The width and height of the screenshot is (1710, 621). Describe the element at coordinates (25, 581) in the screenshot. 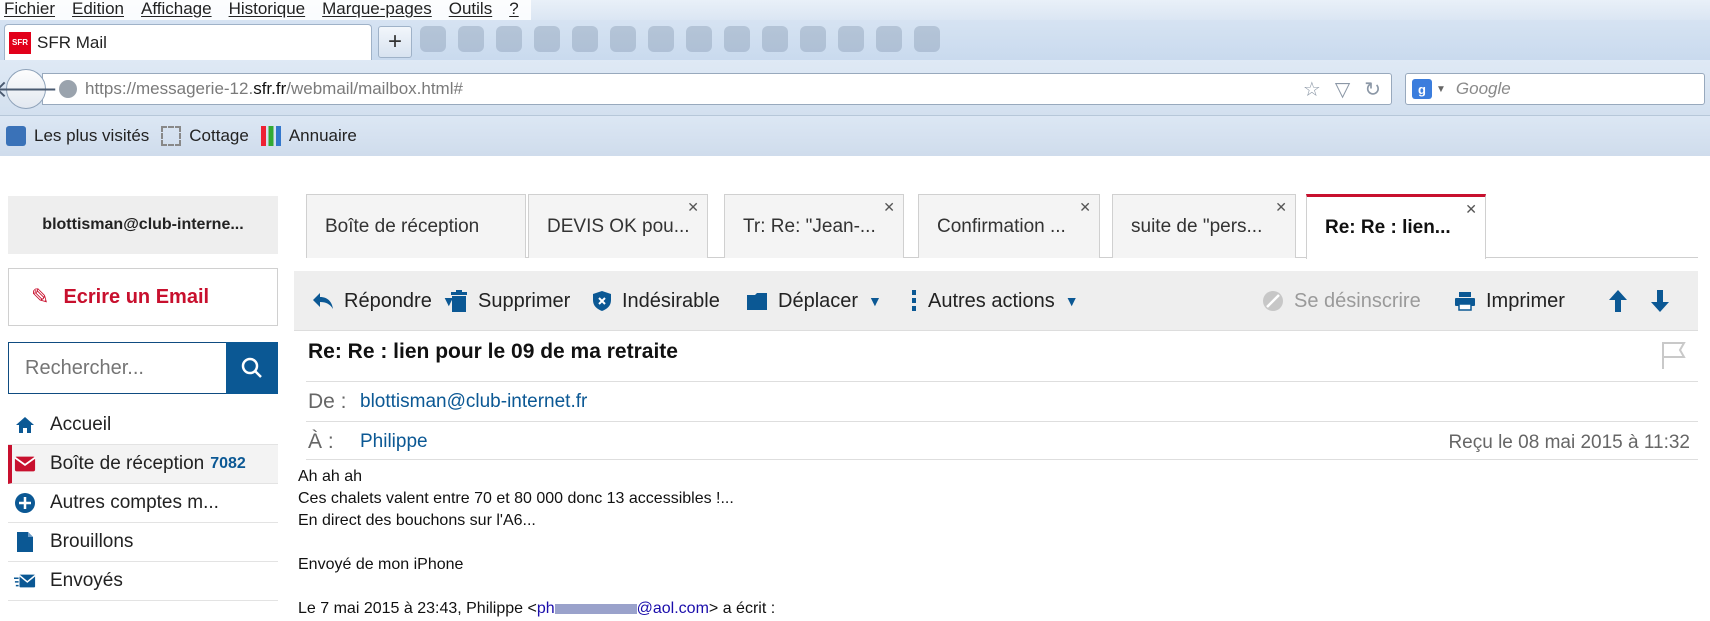

I see `sent-icon` at that location.